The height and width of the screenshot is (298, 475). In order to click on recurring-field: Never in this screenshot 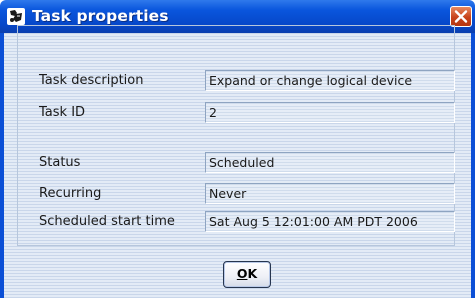, I will do `click(330, 193)`.